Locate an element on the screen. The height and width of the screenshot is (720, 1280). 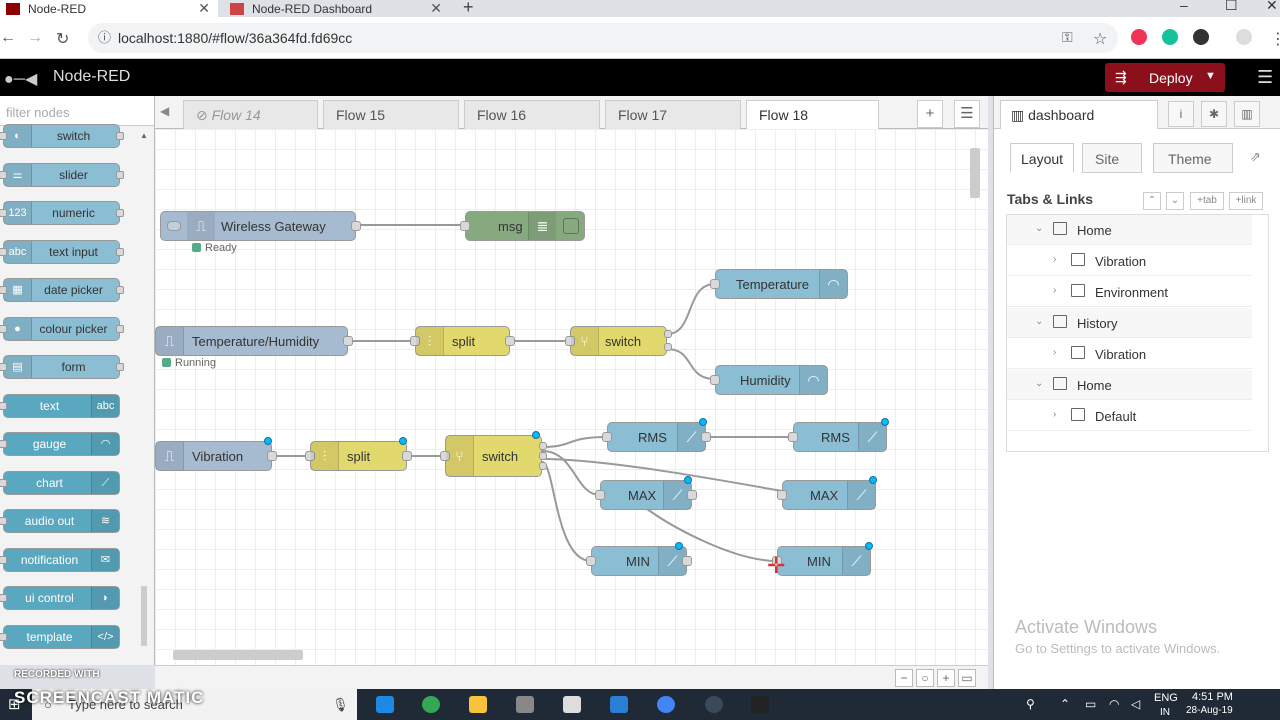
switch-node-2: ⑂ switch is located at coordinates (493, 454).